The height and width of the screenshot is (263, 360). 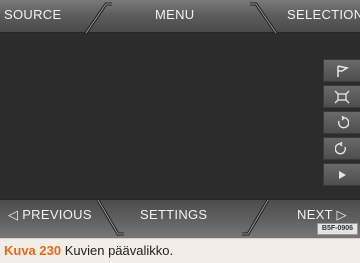 I want to click on play-button, so click(x=341, y=174).